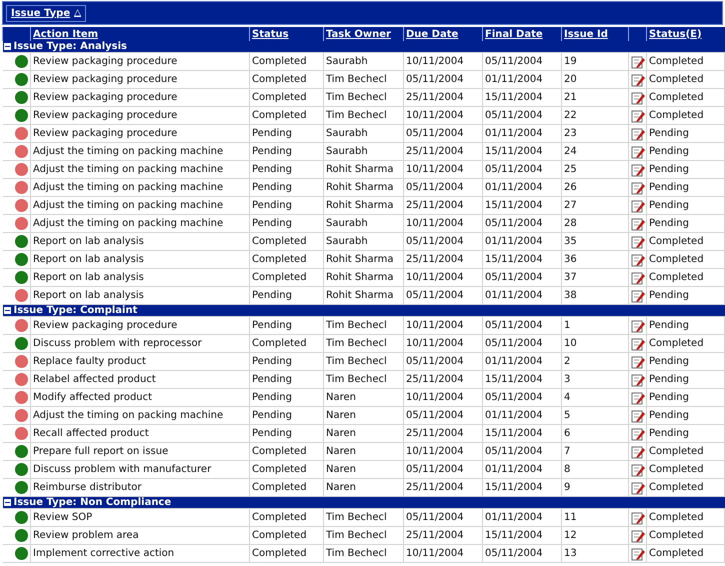 Image resolution: width=725 pixels, height=566 pixels. What do you see at coordinates (140, 343) in the screenshot?
I see `table-cell: Discuss problem with reprocessor` at bounding box center [140, 343].